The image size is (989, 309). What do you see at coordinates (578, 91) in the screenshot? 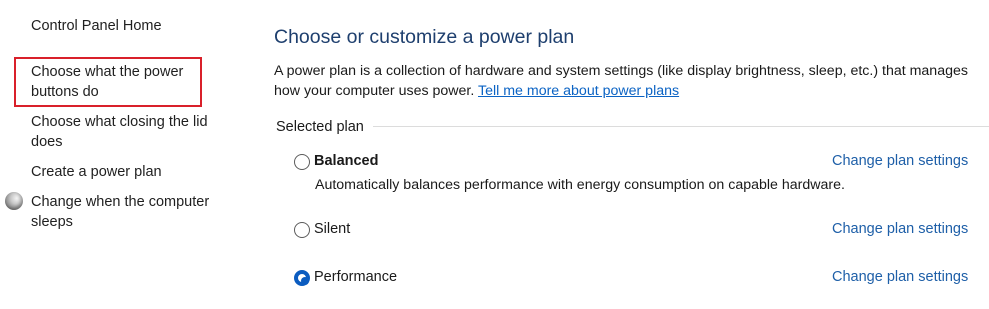
I see `learn-more-link: Tell me more about power plans` at bounding box center [578, 91].